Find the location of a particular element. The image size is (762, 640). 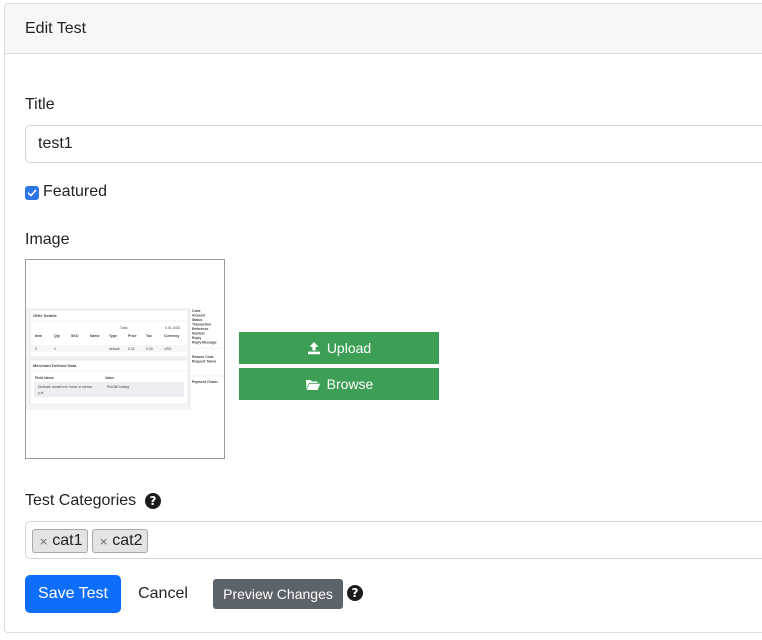

categories-input: × cat1 × cat2 is located at coordinates (393, 540).